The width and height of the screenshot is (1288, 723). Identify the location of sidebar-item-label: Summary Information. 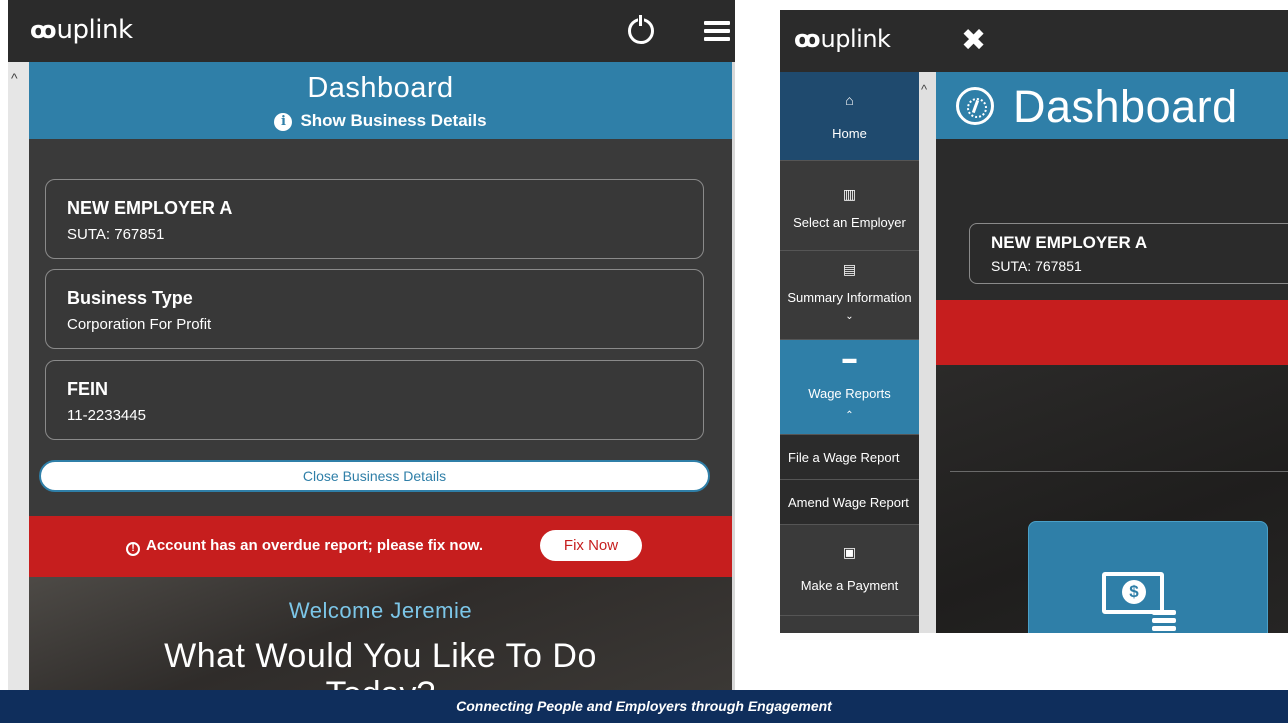
(849, 297).